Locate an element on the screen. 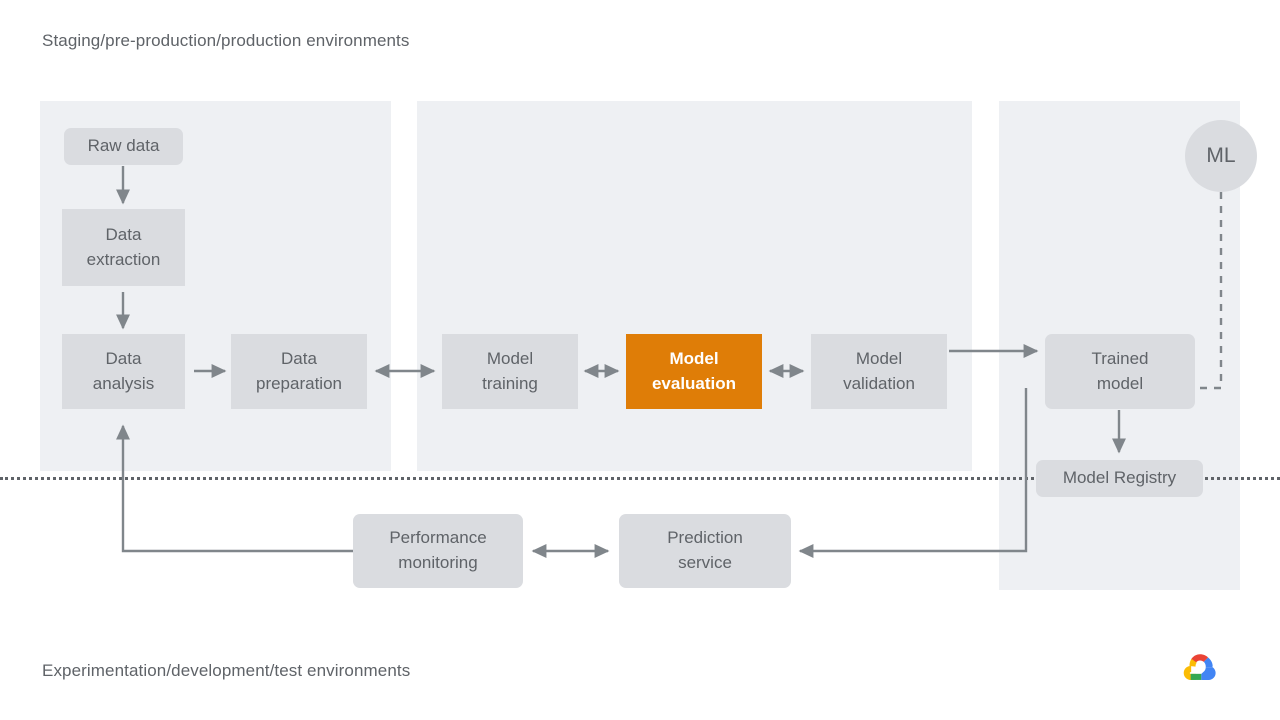  node-raw-data: Raw data is located at coordinates (123, 146).